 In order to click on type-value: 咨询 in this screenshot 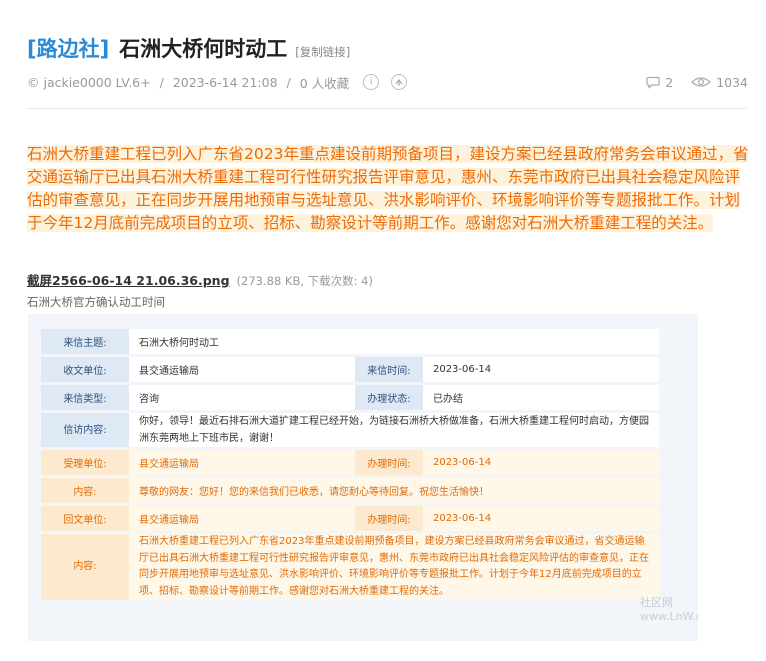, I will do `click(242, 397)`.